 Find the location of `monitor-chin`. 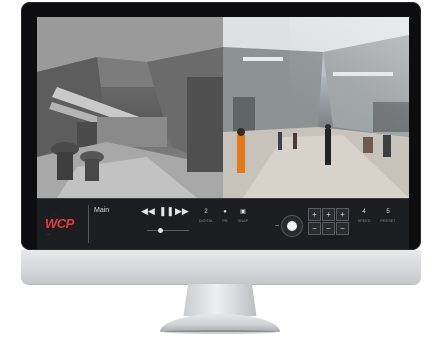

monitor-chin is located at coordinates (221, 267).